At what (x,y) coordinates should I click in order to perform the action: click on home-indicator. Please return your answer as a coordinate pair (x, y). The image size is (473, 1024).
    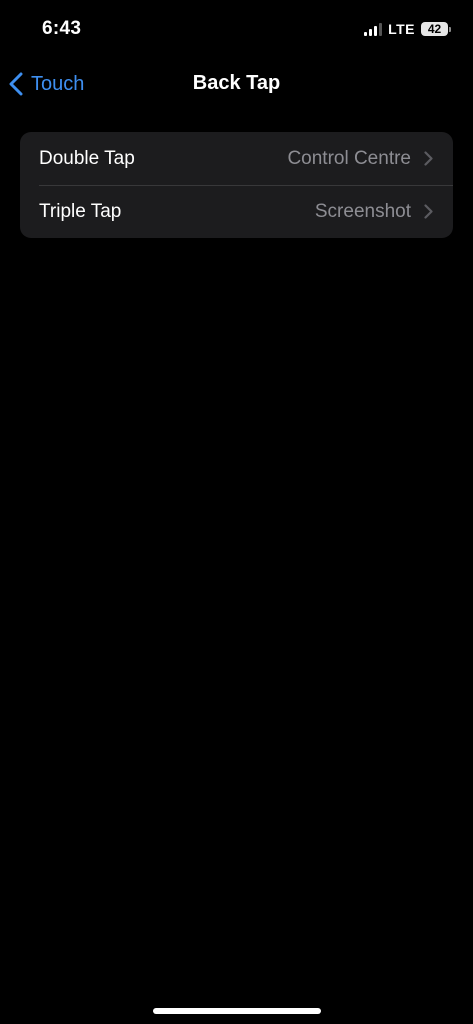
    Looking at the image, I should click on (237, 1011).